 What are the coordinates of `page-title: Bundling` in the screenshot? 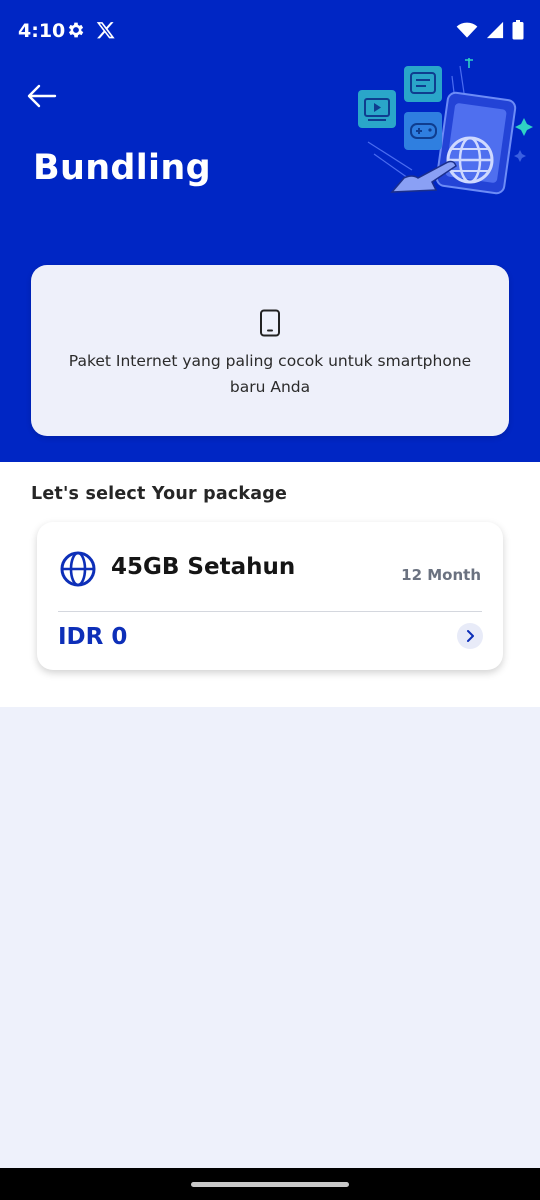 It's located at (122, 168).